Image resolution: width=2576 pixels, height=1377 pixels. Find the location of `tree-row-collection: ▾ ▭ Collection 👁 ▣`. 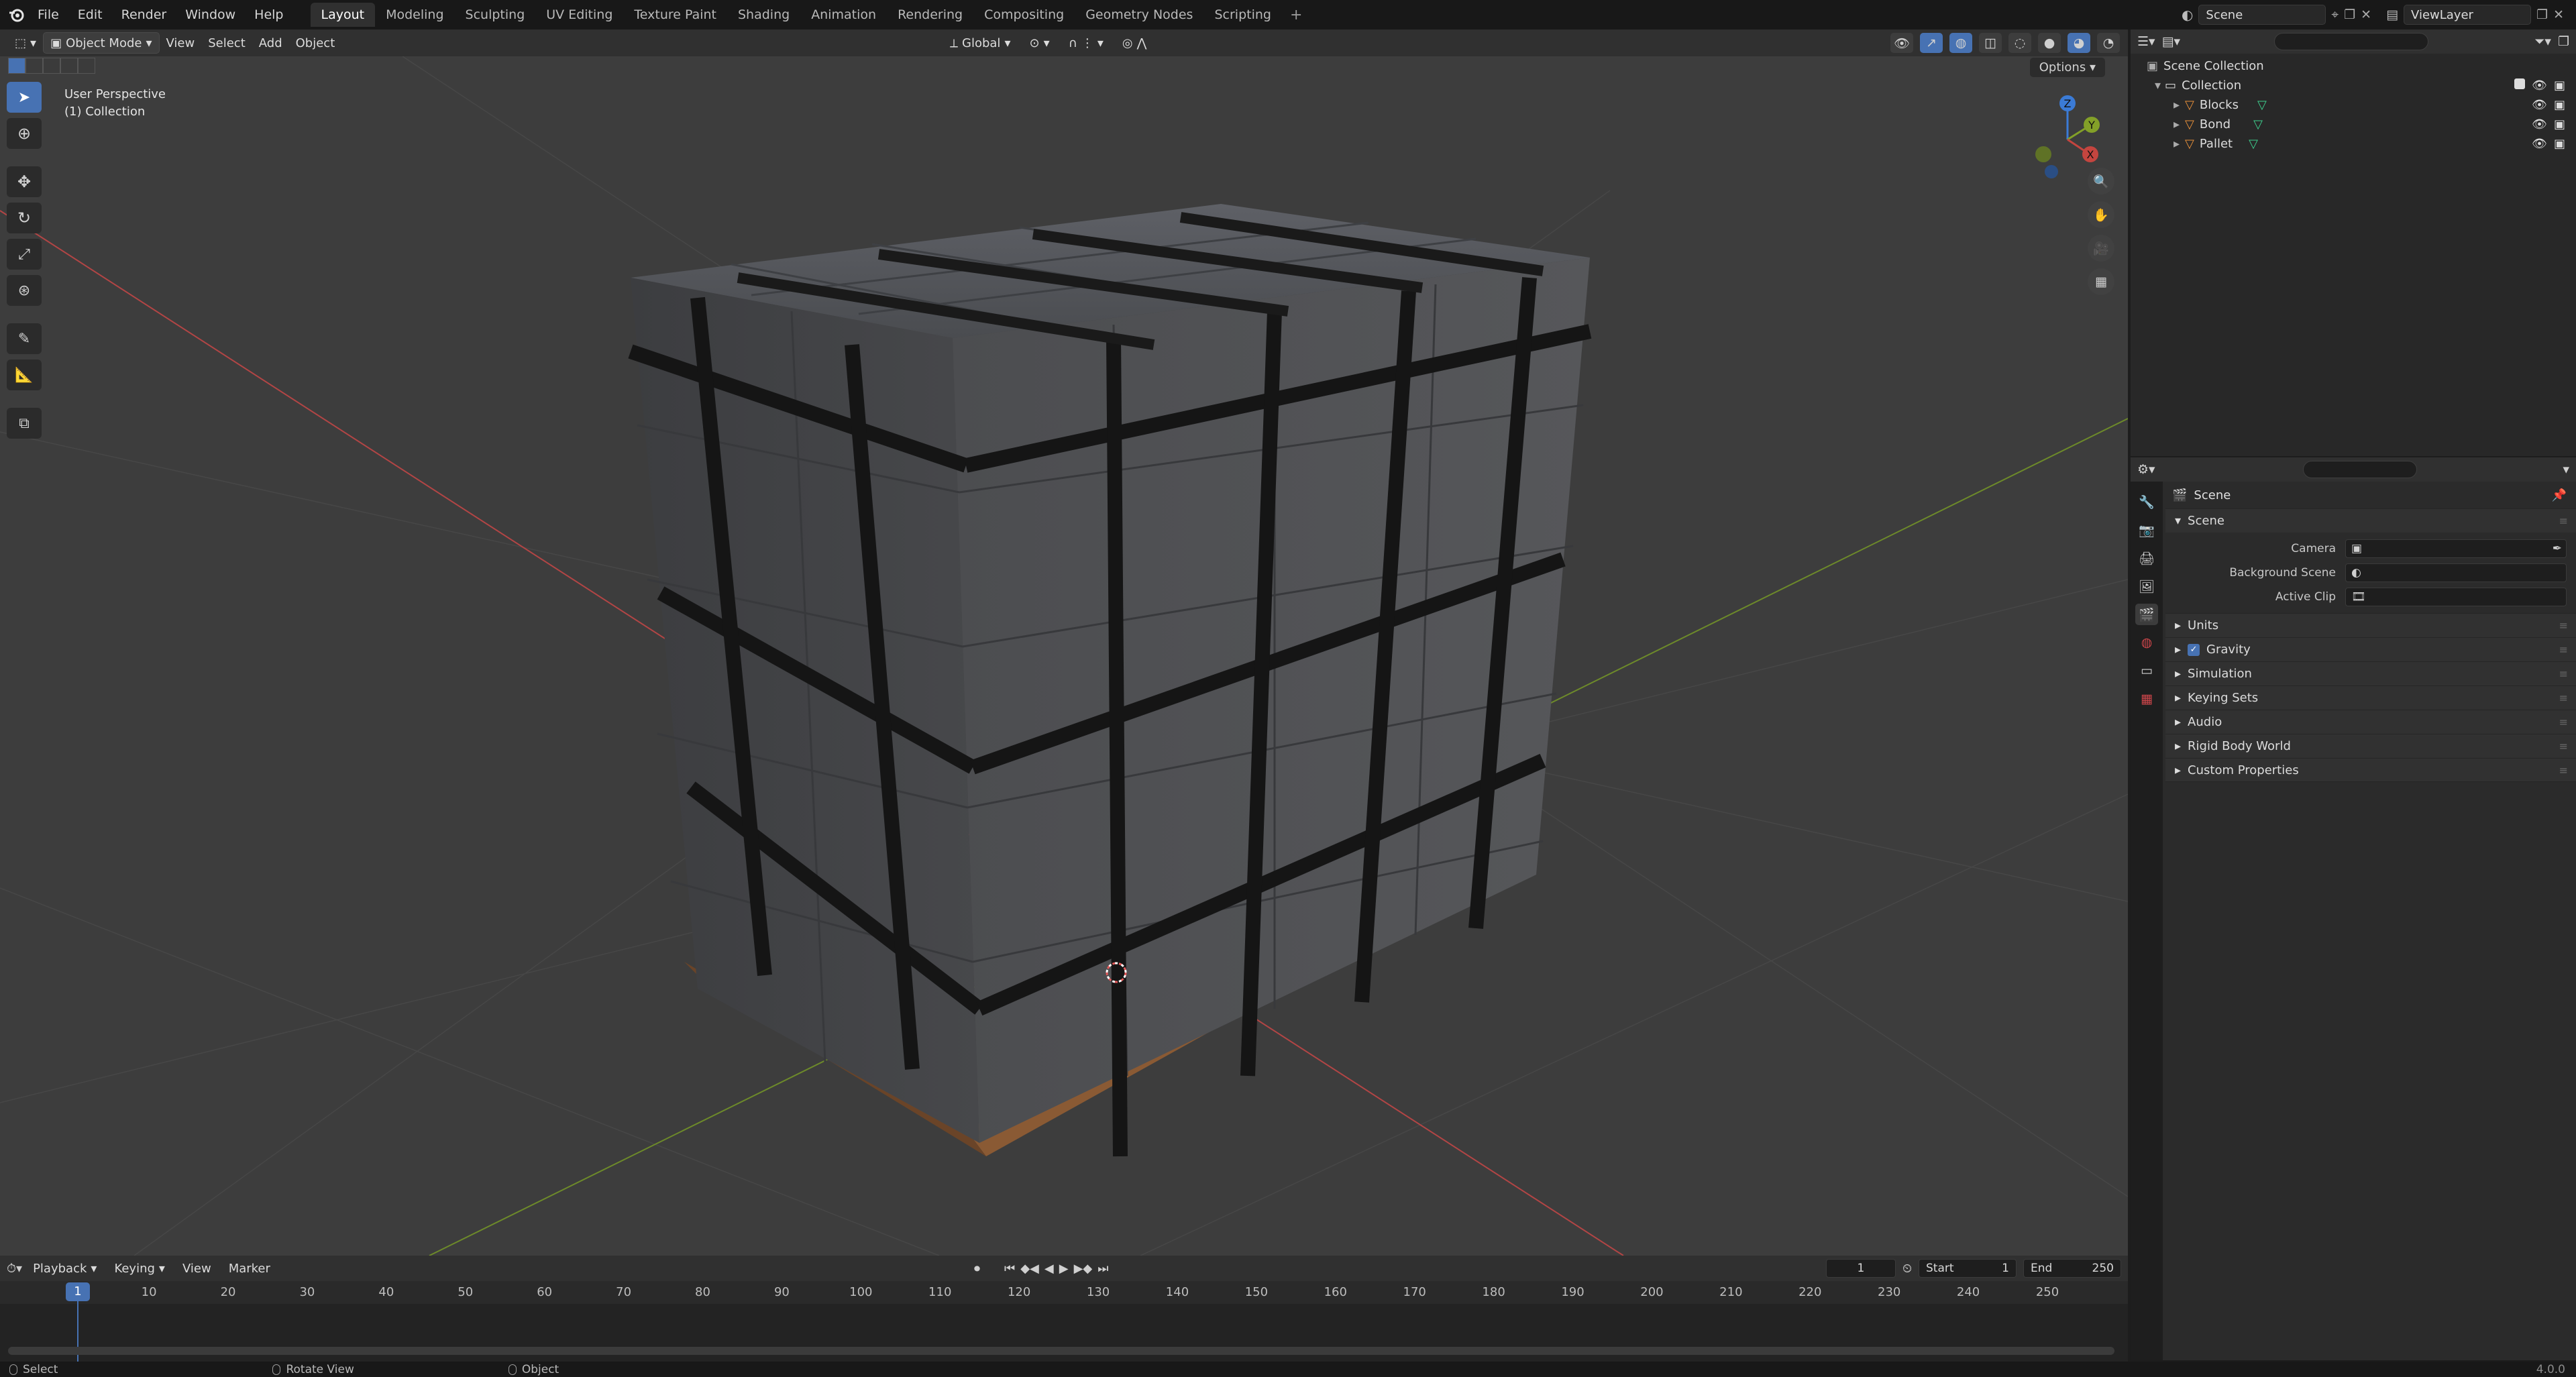

tree-row-collection: ▾ ▭ Collection 👁 ▣ is located at coordinates (2353, 85).